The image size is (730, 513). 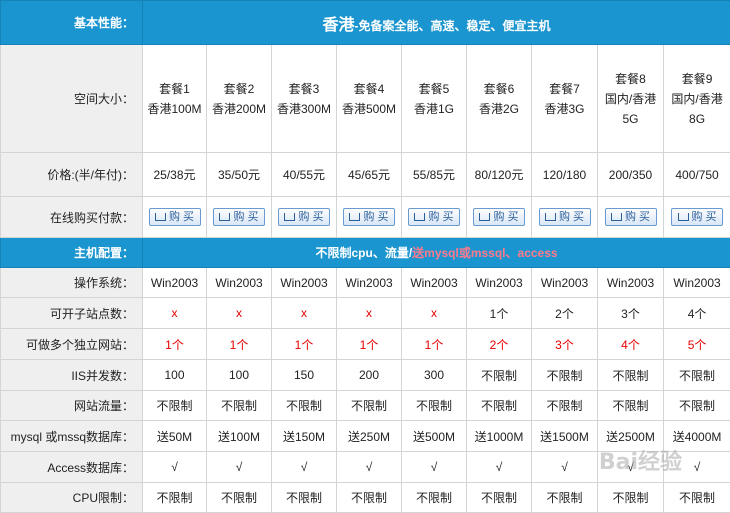 What do you see at coordinates (72, 253) in the screenshot?
I see `config-label: 主机配置：` at bounding box center [72, 253].